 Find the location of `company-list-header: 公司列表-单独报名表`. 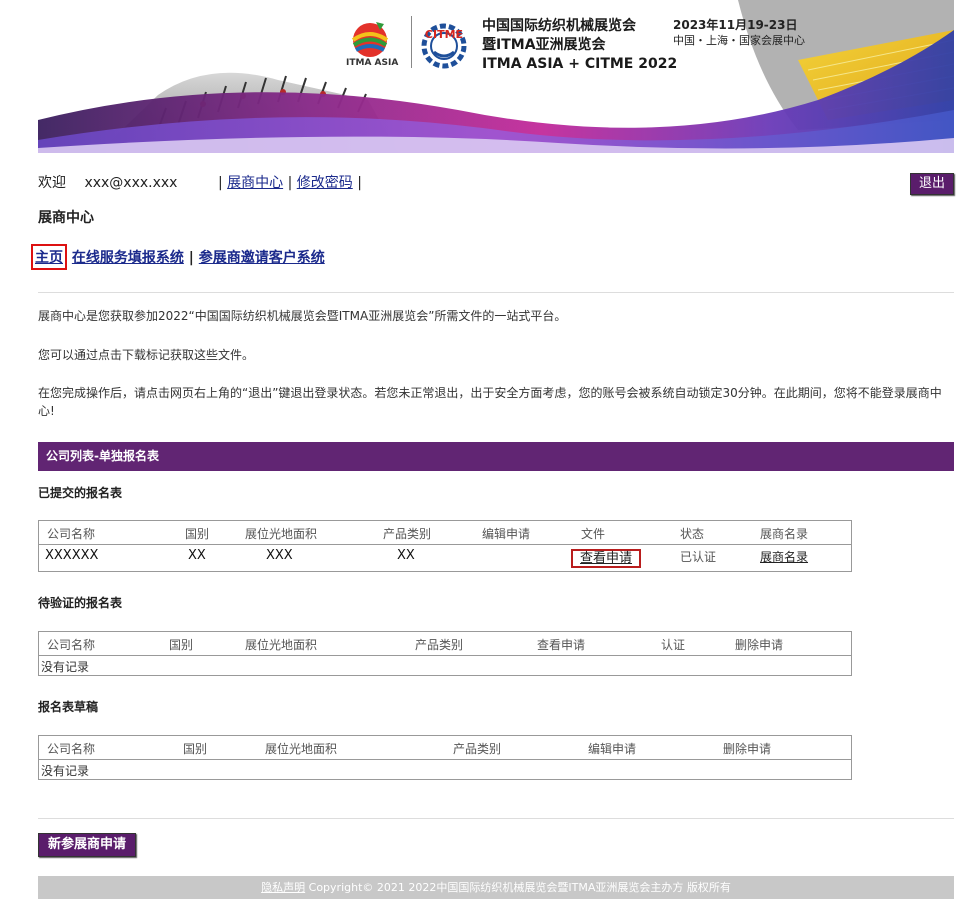

company-list-header: 公司列表-单独报名表 is located at coordinates (496, 456).